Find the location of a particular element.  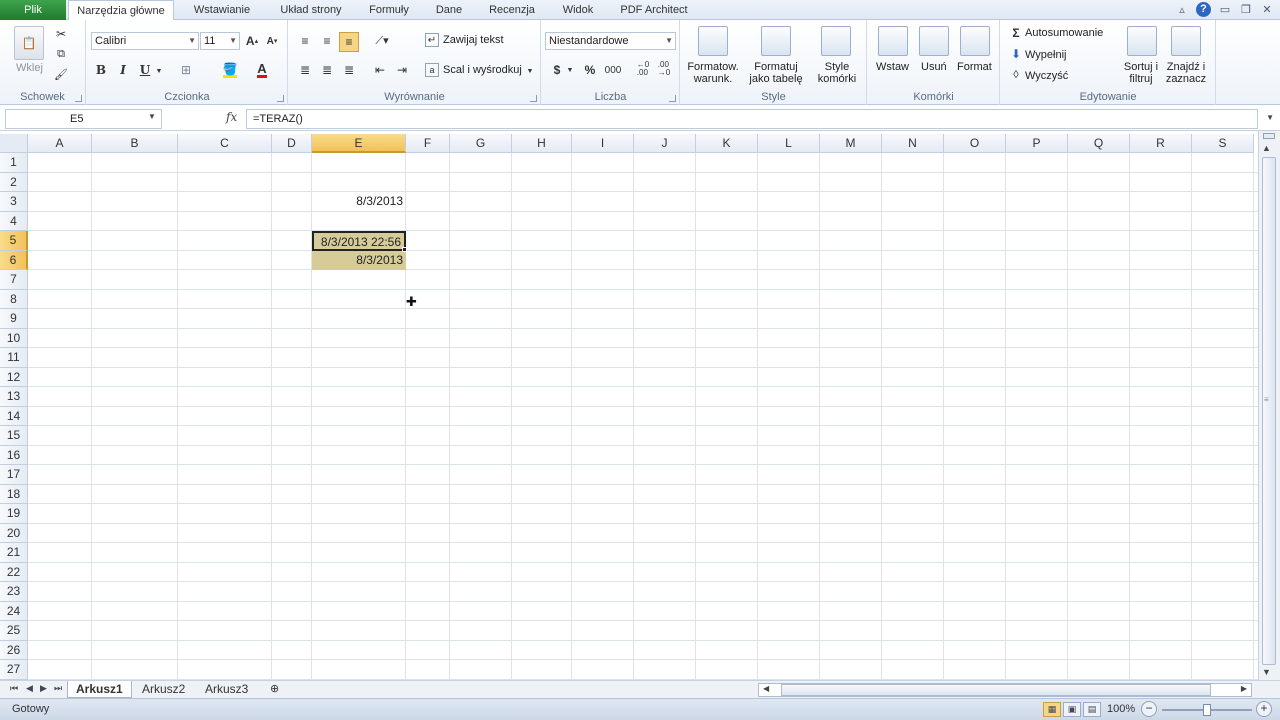

align-right-icon: ≣ is located at coordinates (349, 70).